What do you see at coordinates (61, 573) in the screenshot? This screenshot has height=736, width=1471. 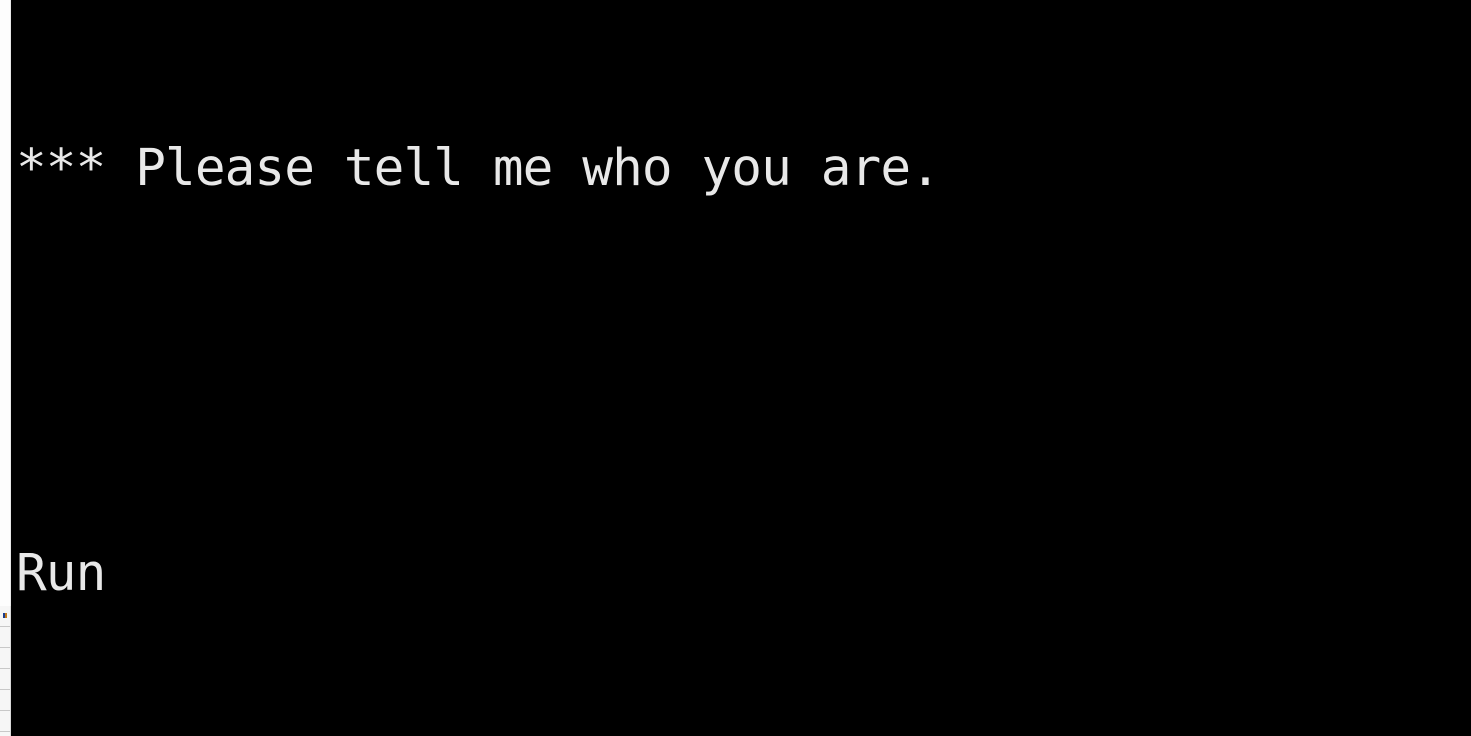 I see `terminal-line: Run` at bounding box center [61, 573].